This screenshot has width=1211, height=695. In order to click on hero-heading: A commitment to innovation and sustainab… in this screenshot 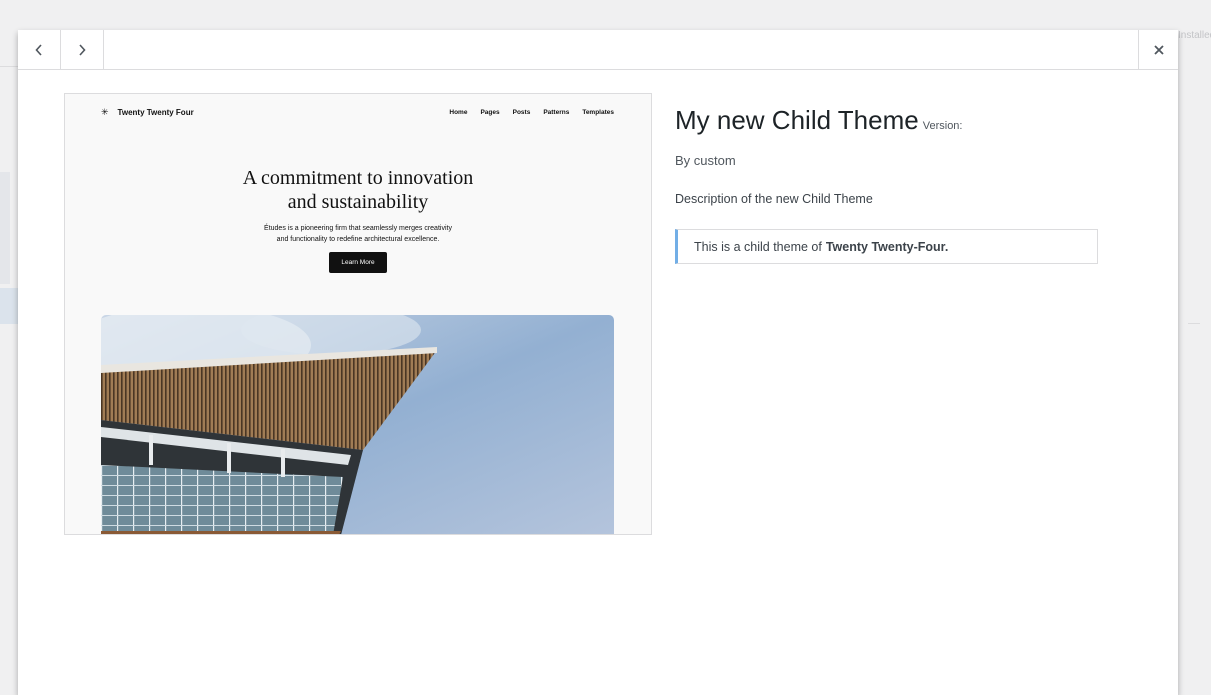, I will do `click(358, 190)`.